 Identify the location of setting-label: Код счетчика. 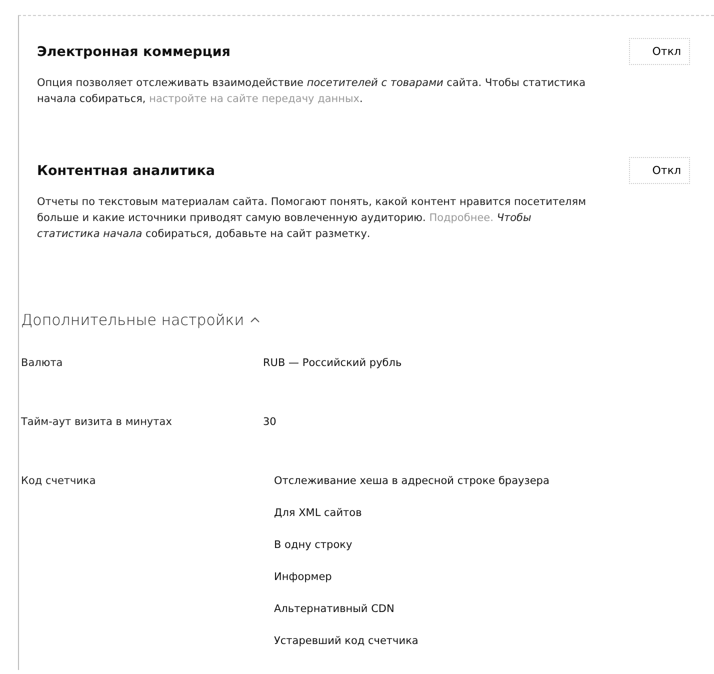
(59, 482).